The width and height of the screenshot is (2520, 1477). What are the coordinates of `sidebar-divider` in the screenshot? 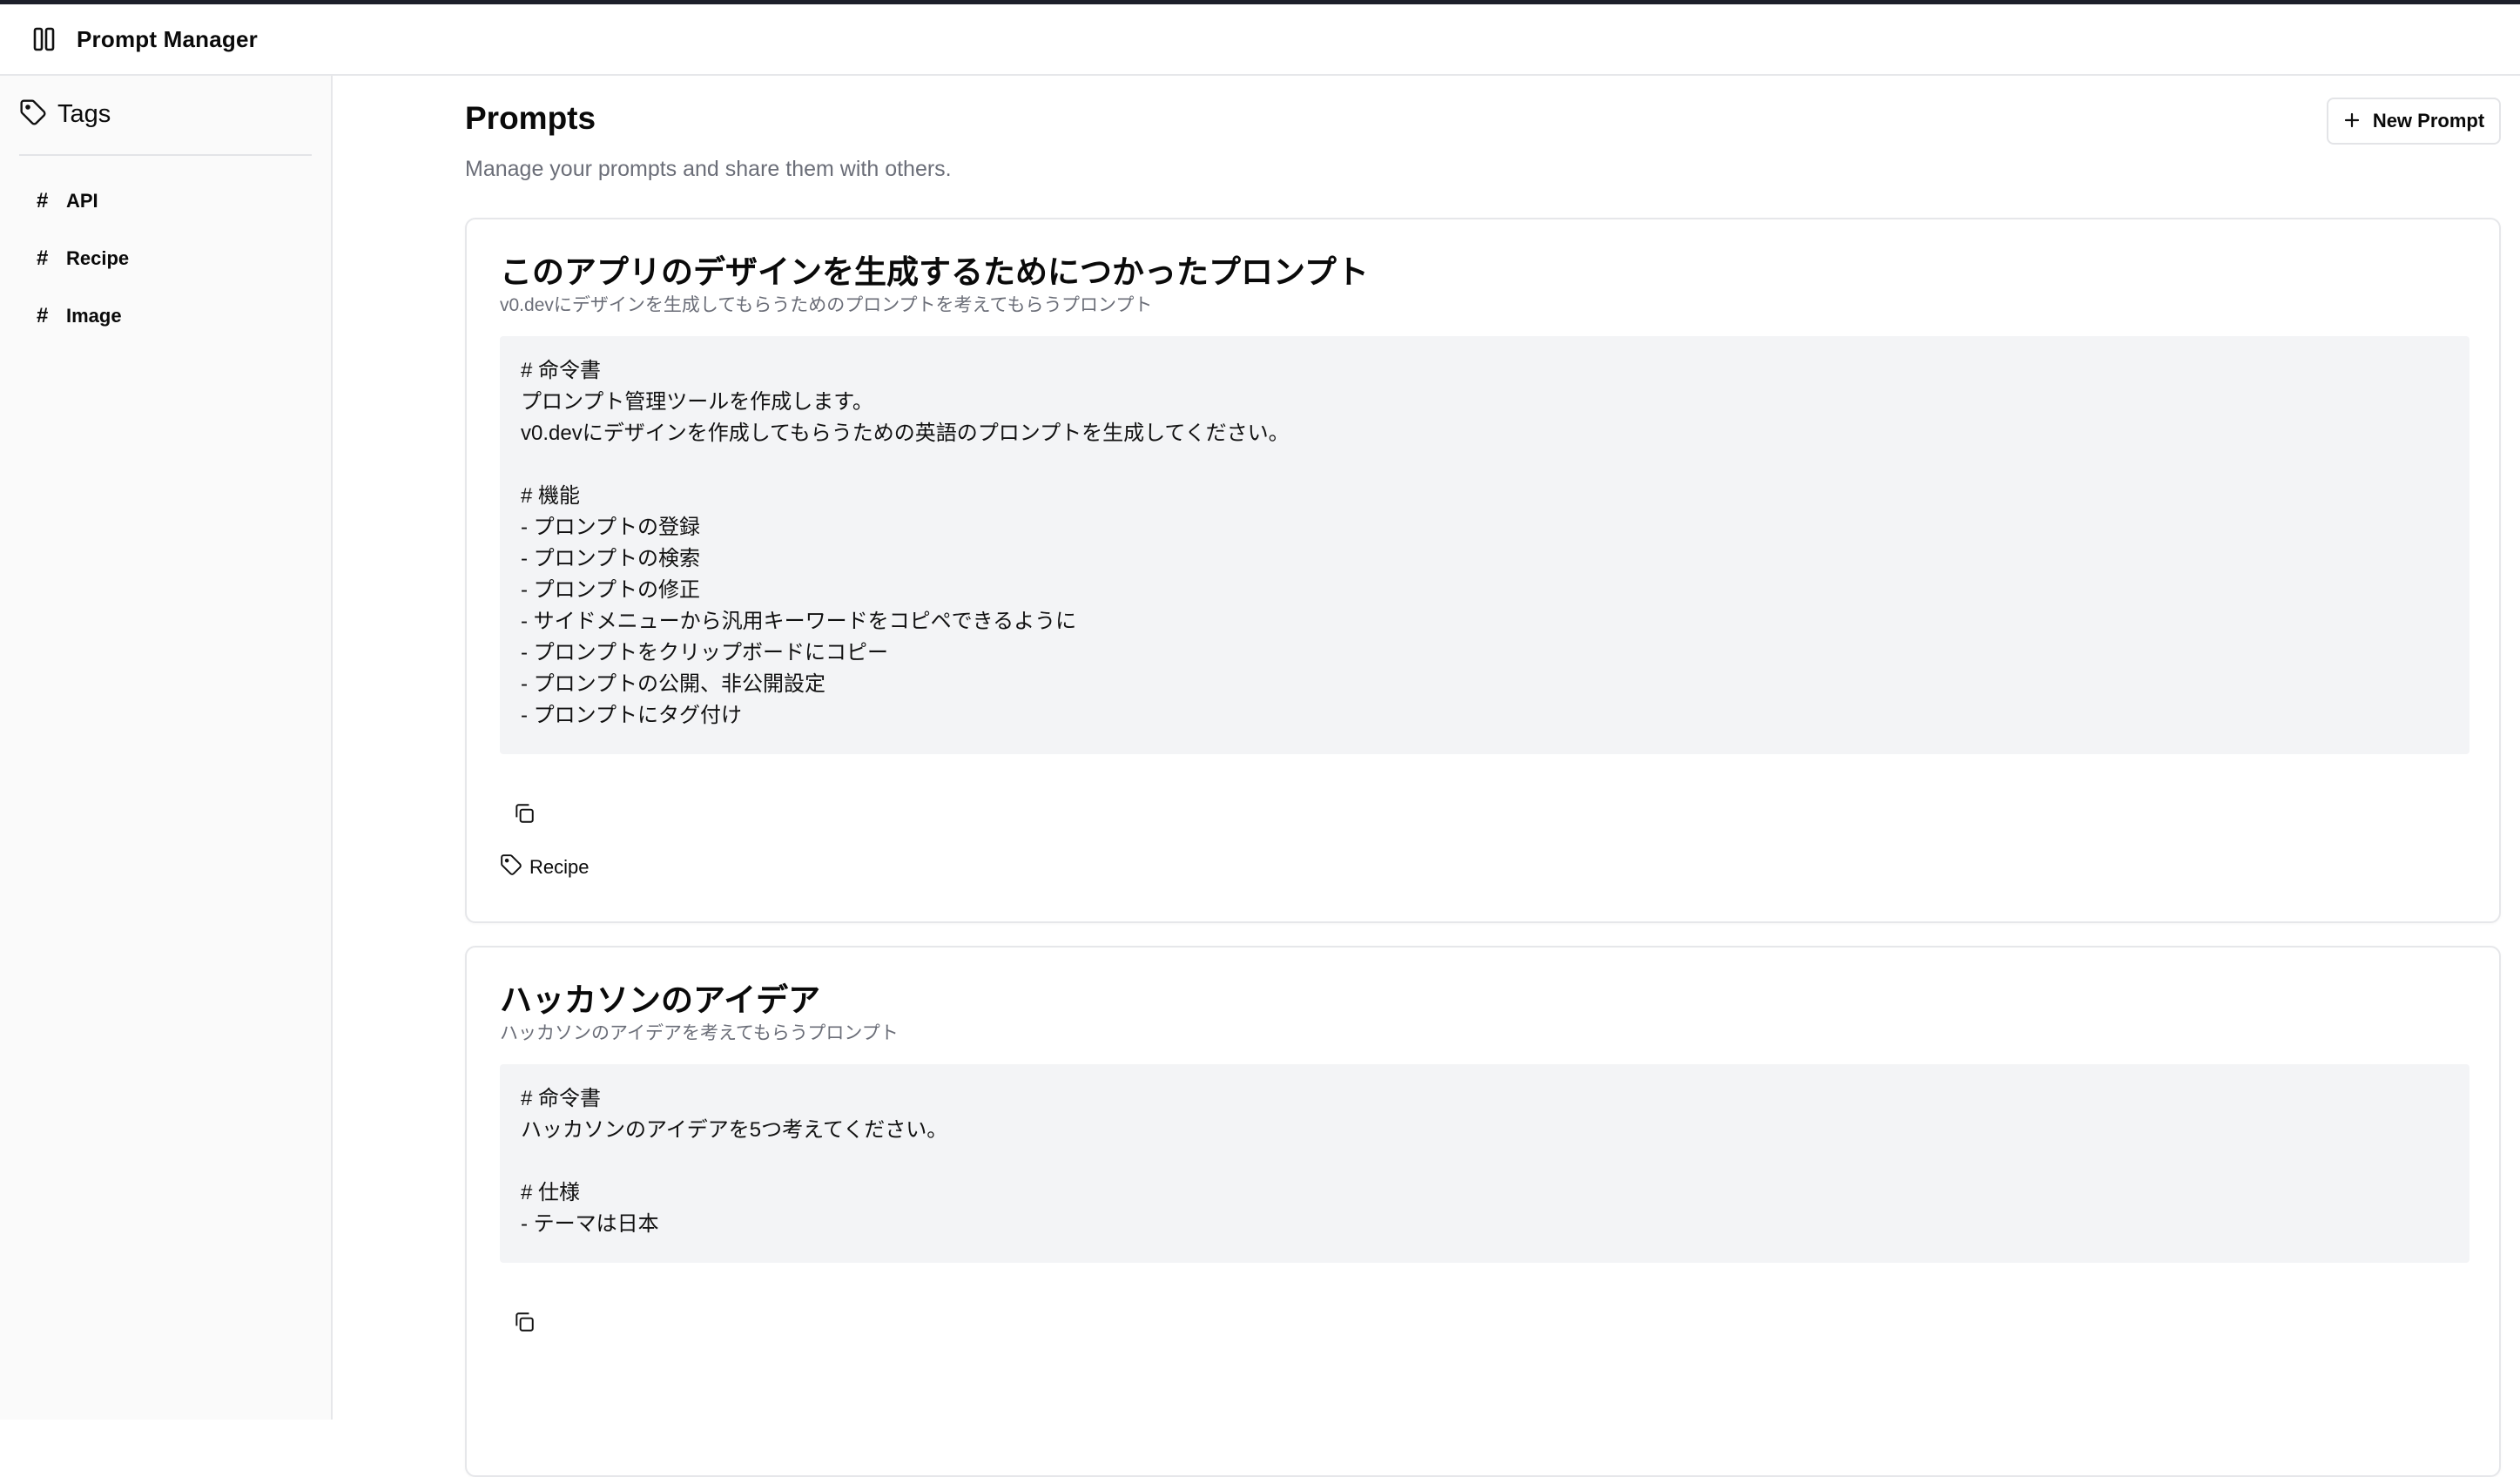 It's located at (165, 155).